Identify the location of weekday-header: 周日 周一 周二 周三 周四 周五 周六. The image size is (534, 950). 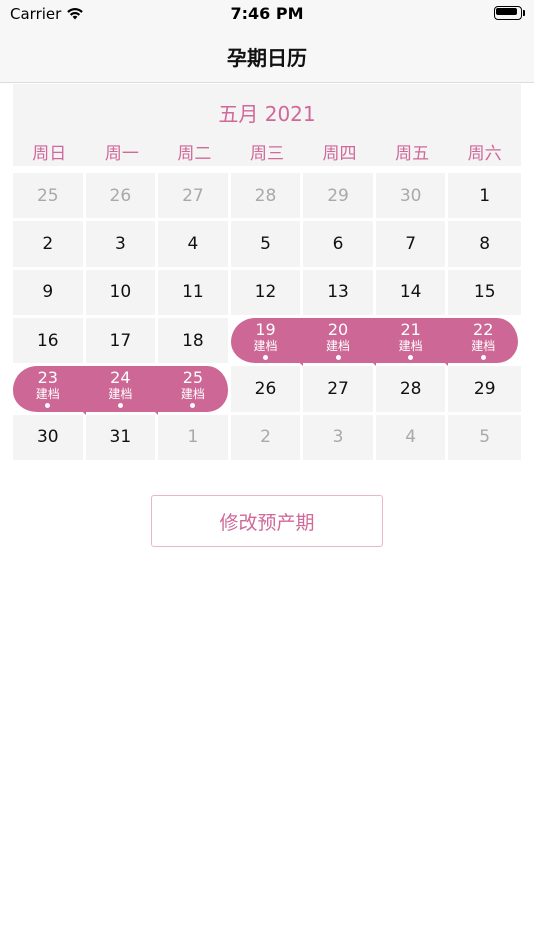
(267, 151).